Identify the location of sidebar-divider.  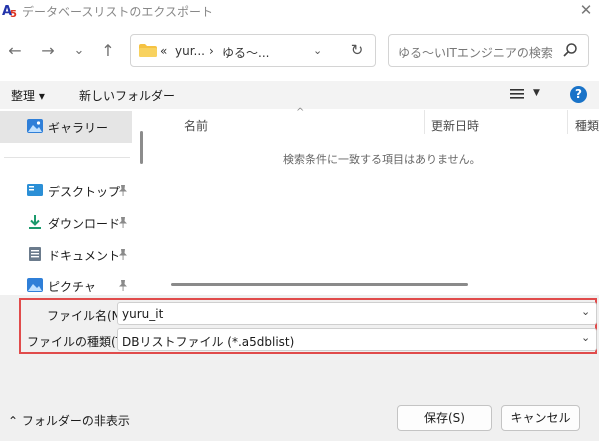
(67, 157).